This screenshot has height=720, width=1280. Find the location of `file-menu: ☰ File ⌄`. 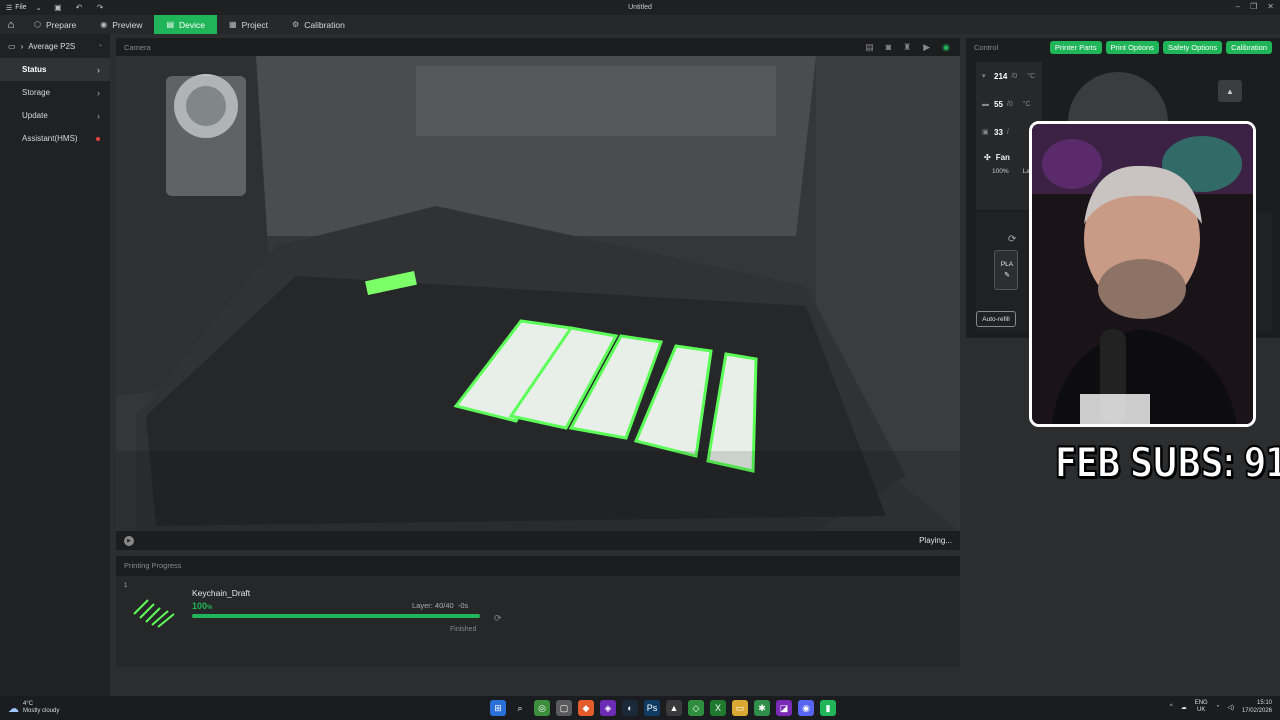

file-menu: ☰ File ⌄ is located at coordinates (20, 8).